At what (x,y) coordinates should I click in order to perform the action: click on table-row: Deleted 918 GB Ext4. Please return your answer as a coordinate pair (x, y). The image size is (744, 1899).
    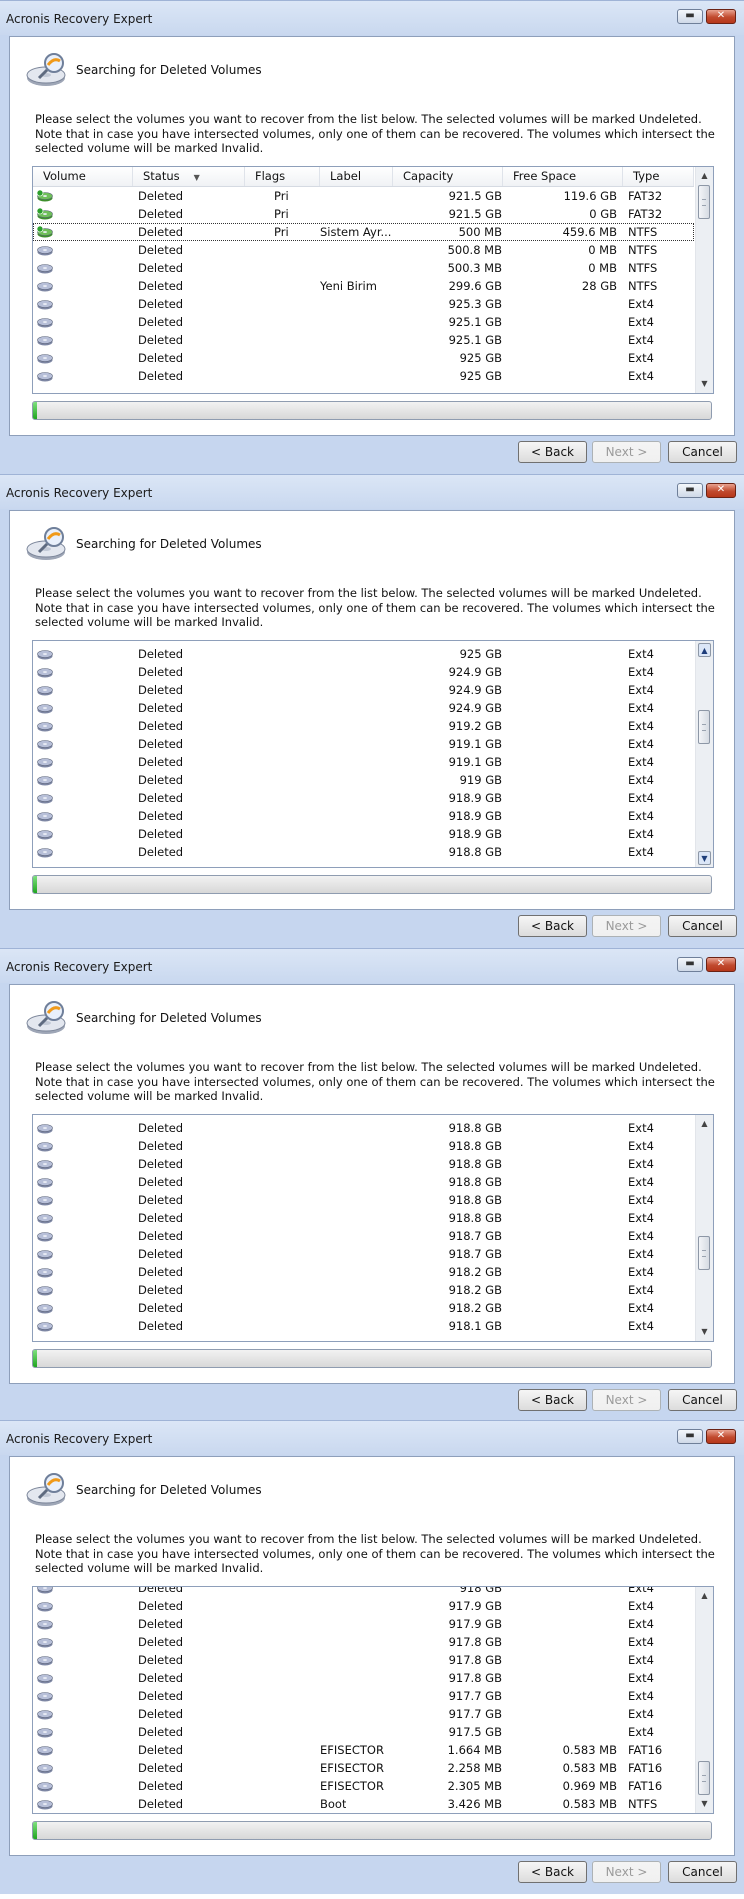
    Looking at the image, I should click on (363, 1592).